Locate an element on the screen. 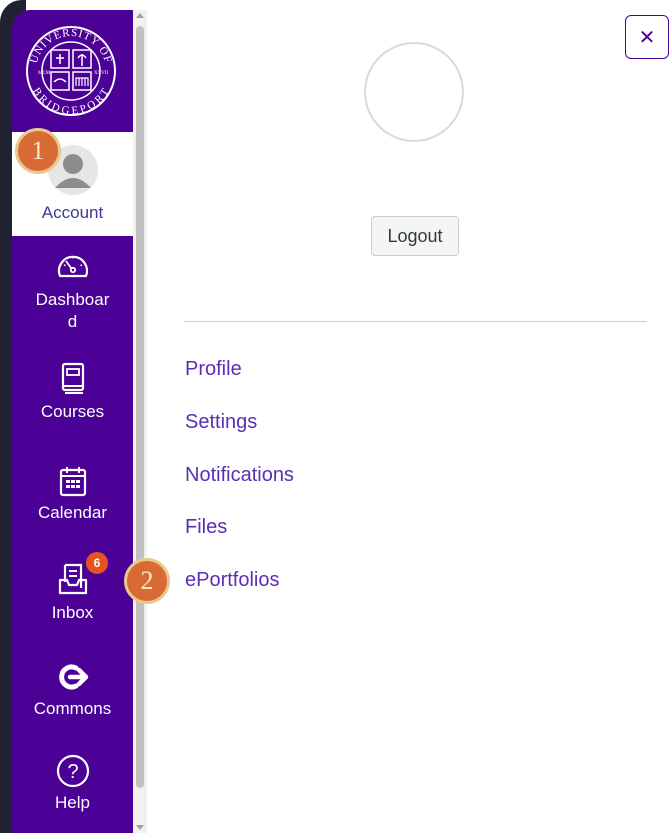  scroll-up-arrow-icon is located at coordinates (140, 15).